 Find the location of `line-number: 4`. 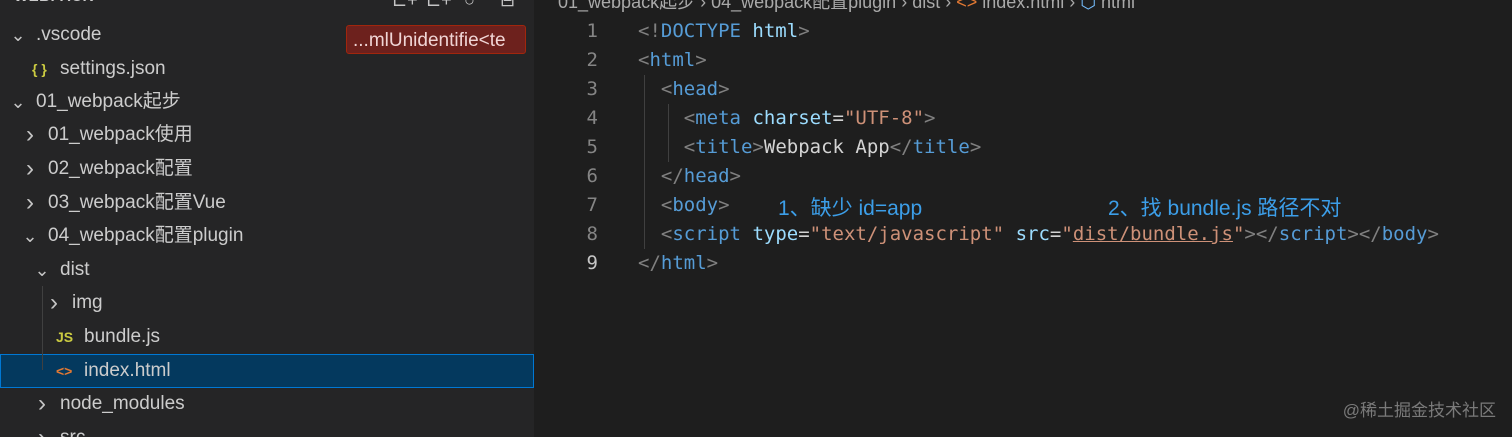

line-number: 4 is located at coordinates (592, 118).